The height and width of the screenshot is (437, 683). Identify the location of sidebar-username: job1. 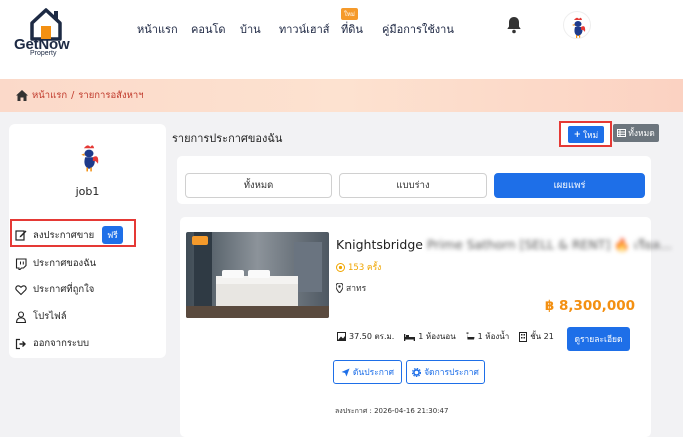
(87, 191).